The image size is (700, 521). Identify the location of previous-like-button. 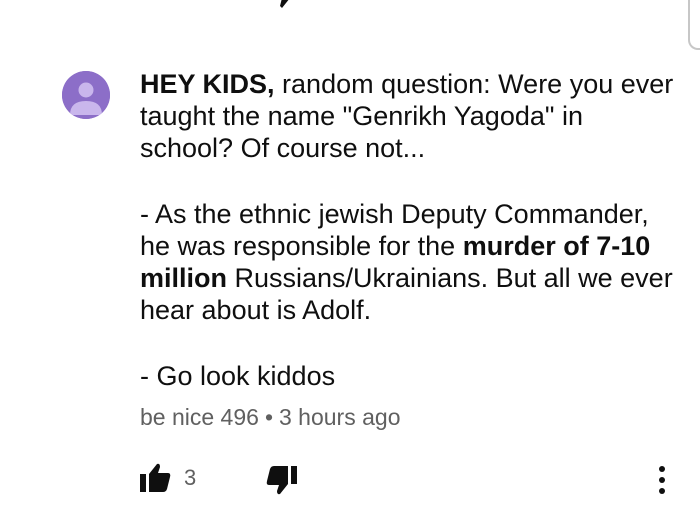
(155, 5).